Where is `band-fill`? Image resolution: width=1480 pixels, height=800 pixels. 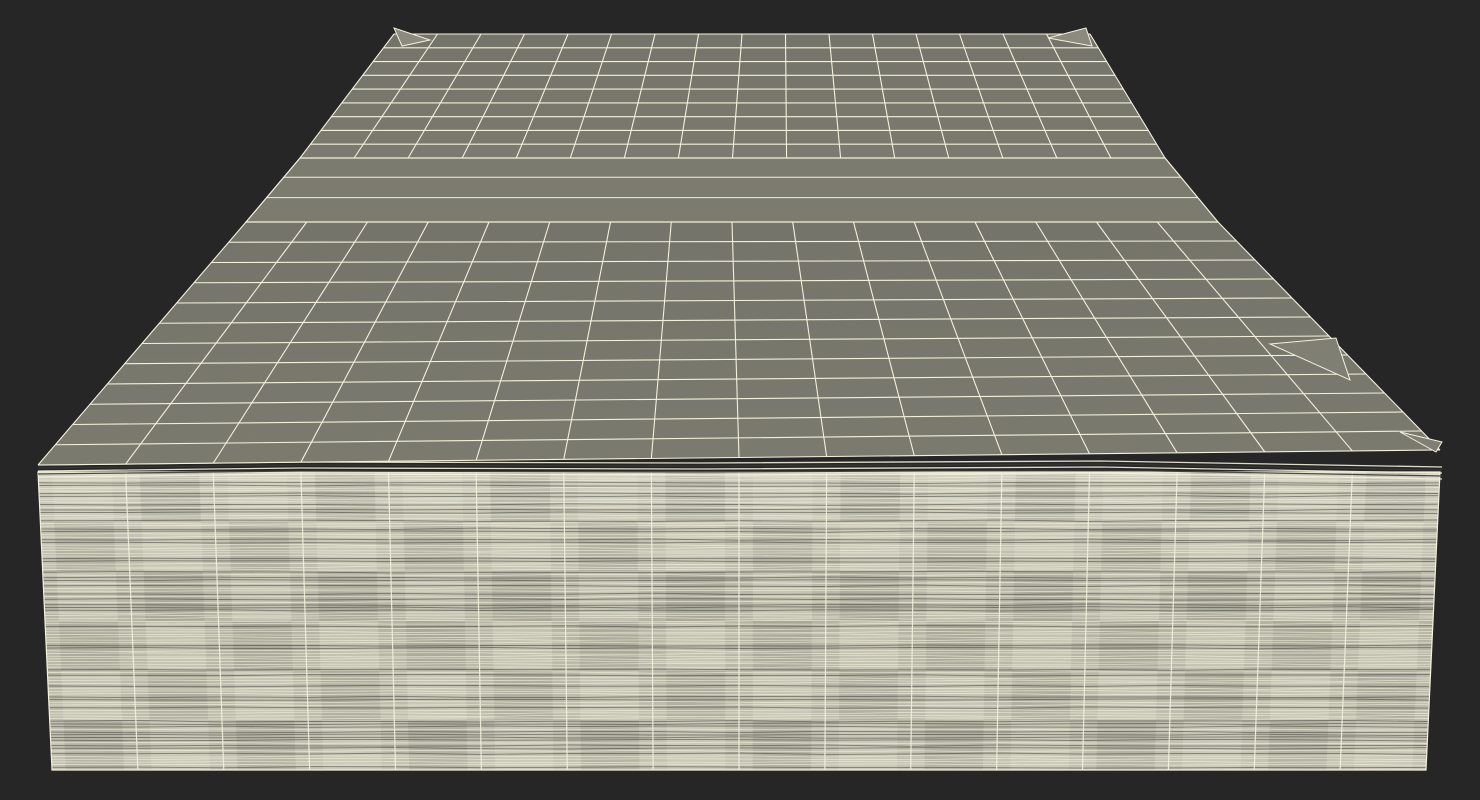 band-fill is located at coordinates (732, 190).